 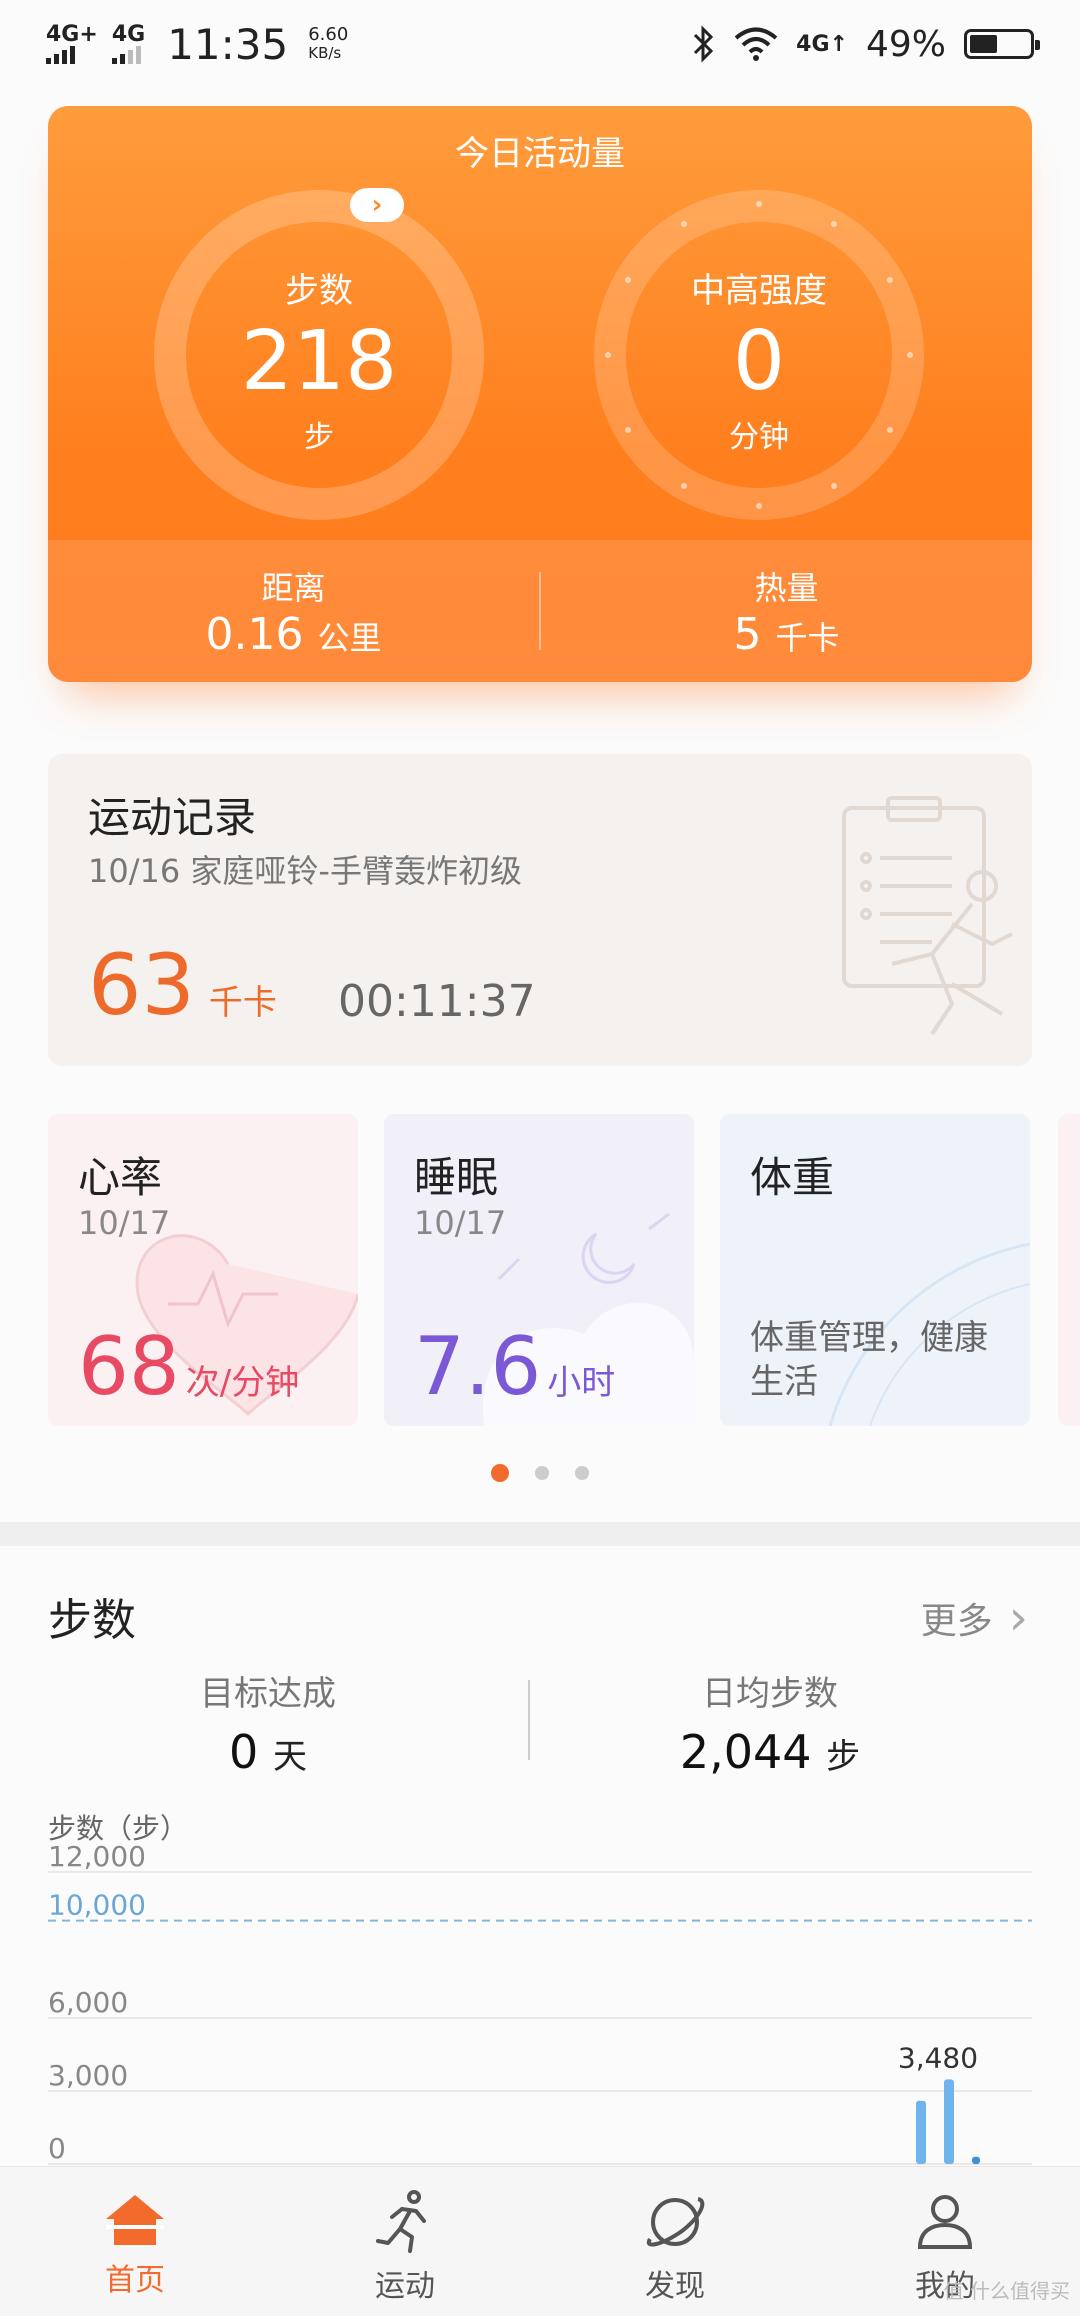 What do you see at coordinates (319, 290) in the screenshot?
I see `steps-label: 步数` at bounding box center [319, 290].